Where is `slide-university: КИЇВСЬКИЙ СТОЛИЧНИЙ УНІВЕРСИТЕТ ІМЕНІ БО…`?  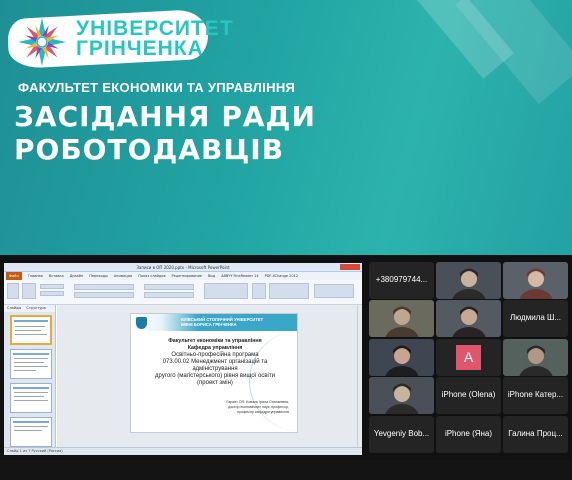
slide-university: КИЇВСЬКИЙ СТОЛИЧНИЙ УНІВЕРСИТЕТ ІМЕНІ БО… is located at coordinates (222, 322).